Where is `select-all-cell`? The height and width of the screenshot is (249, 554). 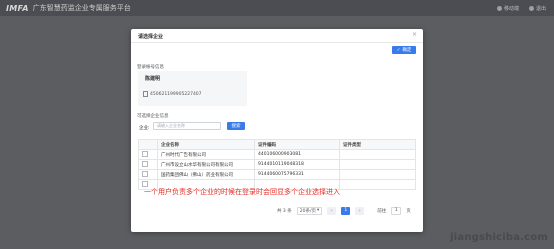
select-all-cell is located at coordinates (148, 144).